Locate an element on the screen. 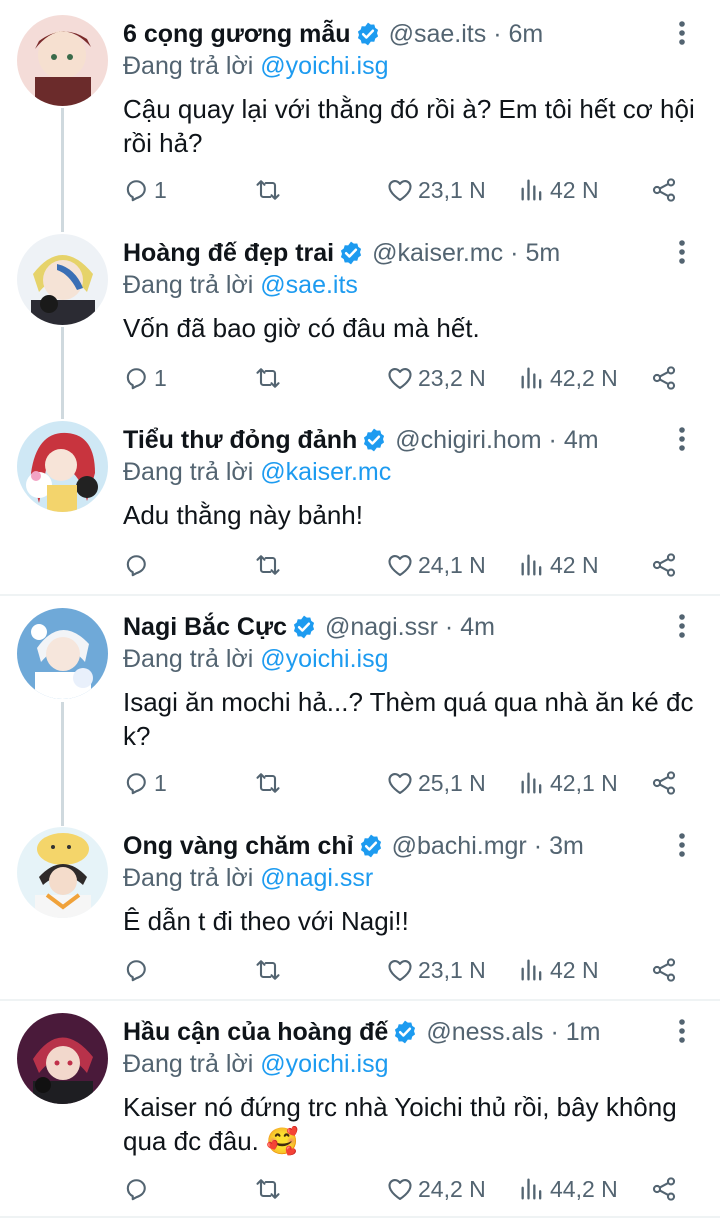 The height and width of the screenshot is (1220, 720). tweet-divider is located at coordinates (360, 1000).